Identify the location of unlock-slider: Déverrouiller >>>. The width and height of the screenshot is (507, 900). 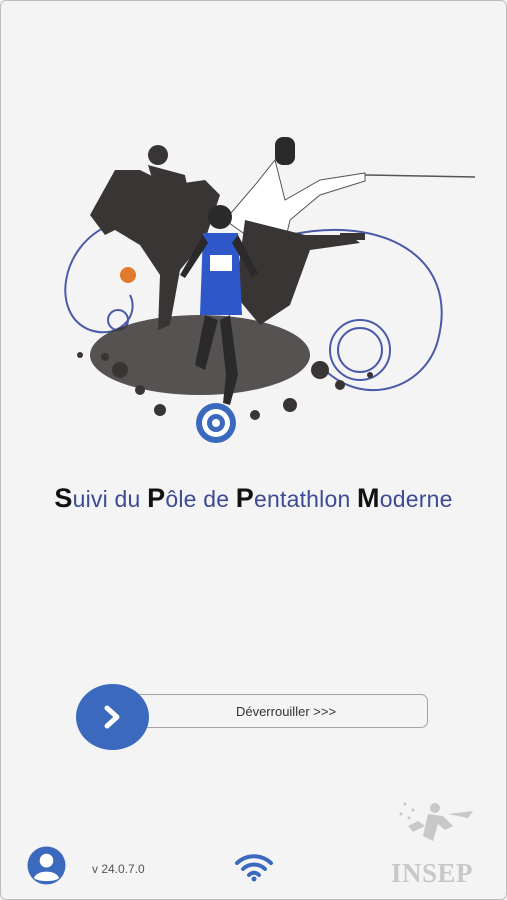
(253, 717).